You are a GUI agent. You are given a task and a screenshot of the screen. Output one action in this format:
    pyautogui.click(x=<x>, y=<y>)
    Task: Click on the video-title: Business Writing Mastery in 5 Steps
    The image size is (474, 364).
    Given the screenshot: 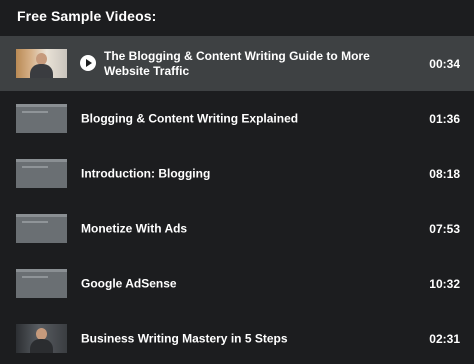 What is the action you would take?
    pyautogui.click(x=184, y=338)
    